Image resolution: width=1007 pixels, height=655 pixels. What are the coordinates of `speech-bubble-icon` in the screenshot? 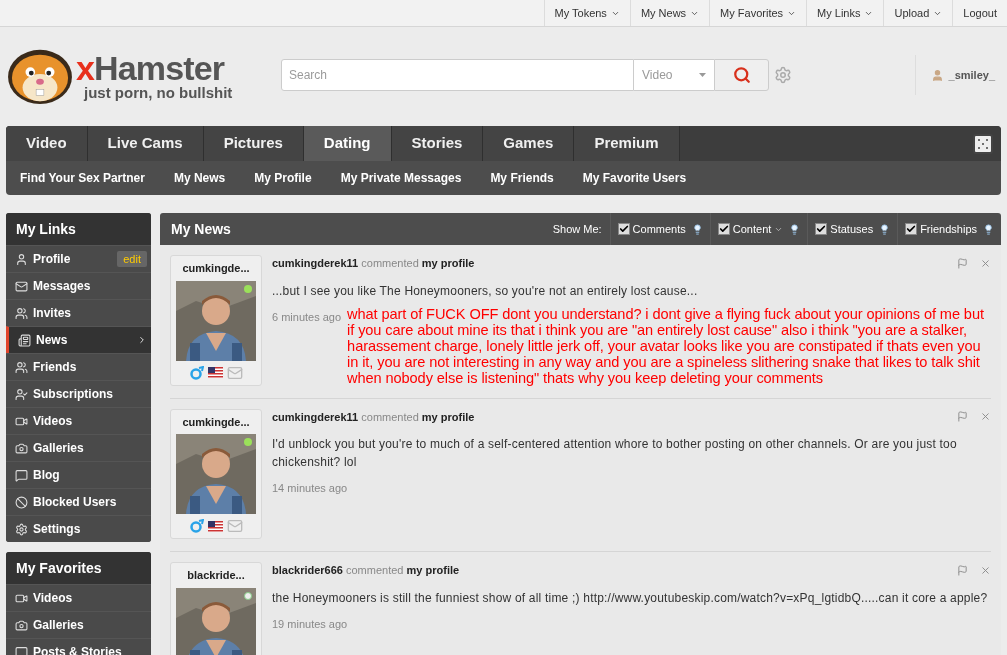 It's located at (21, 475).